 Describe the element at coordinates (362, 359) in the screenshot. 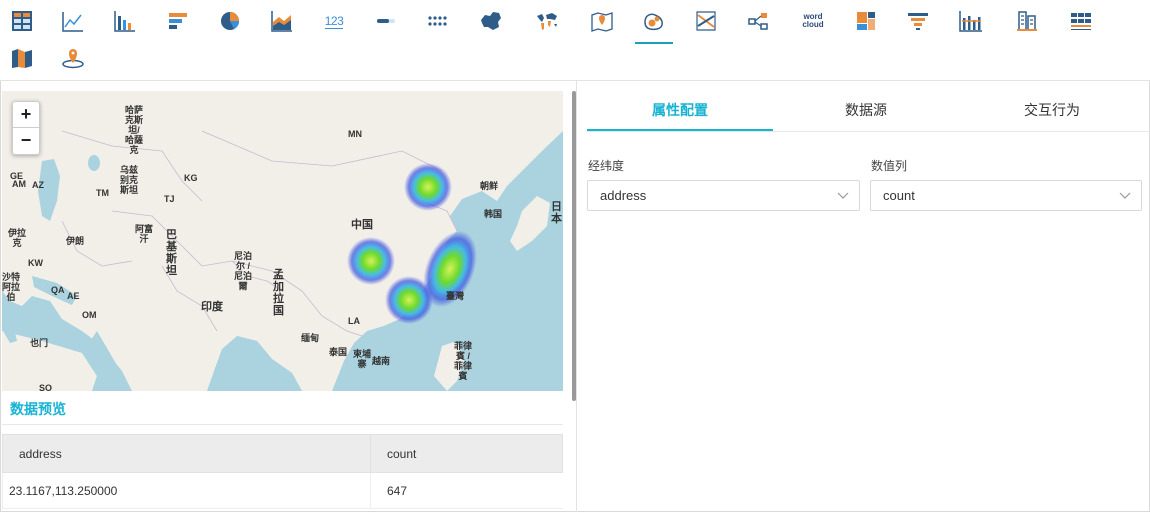

I see `map-label-kh: 柬埔 寨` at that location.